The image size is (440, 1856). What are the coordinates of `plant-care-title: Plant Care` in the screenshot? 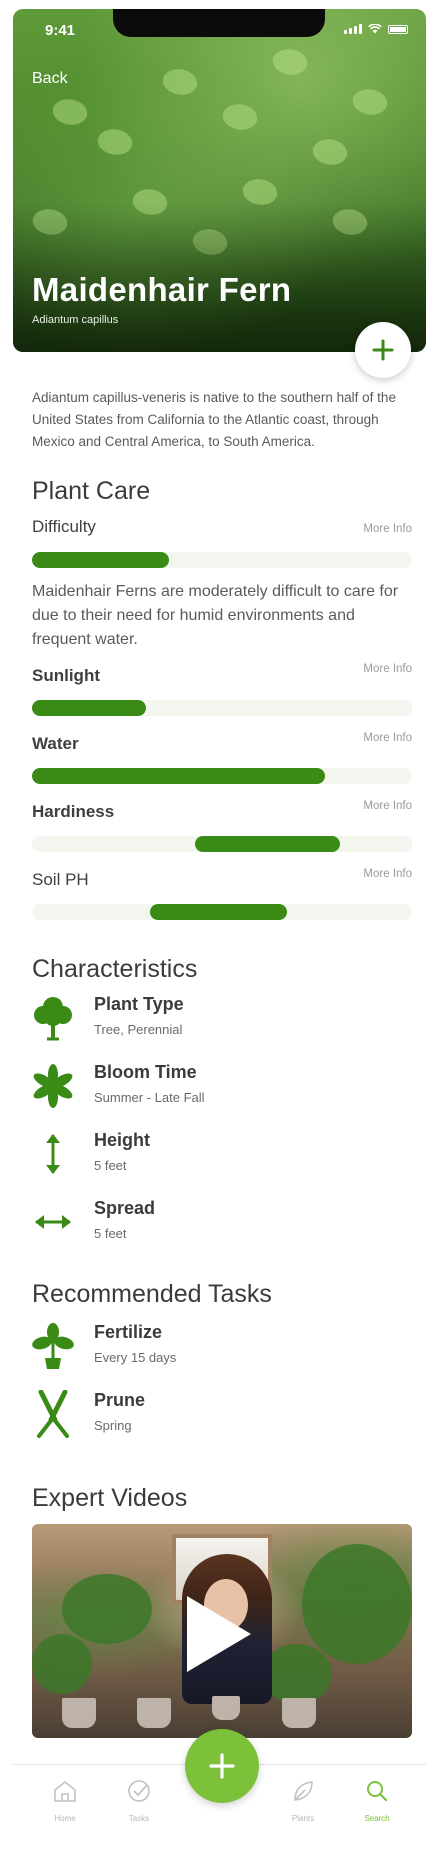 It's located at (91, 491).